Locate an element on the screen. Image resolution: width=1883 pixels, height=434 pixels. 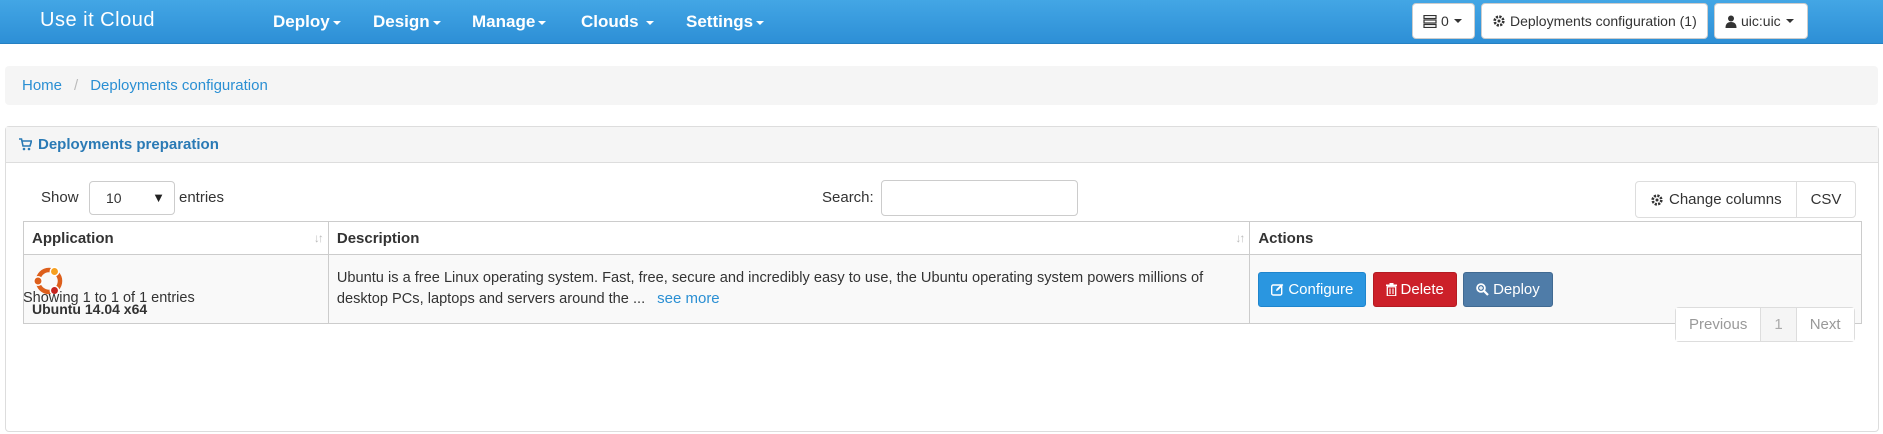
brand-logo-text: Use it Cloud is located at coordinates (97, 20).